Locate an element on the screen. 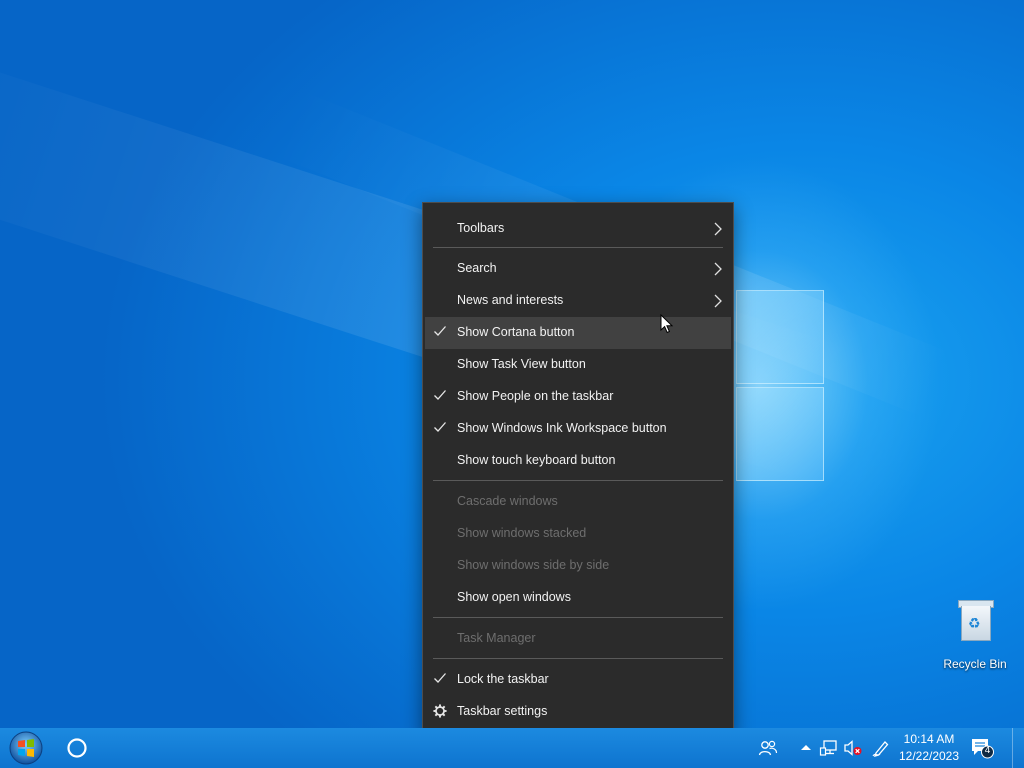 This screenshot has width=1024, height=768. desktop-icon-recycle-bin: ♻ Recycle Bin is located at coordinates (975, 635).